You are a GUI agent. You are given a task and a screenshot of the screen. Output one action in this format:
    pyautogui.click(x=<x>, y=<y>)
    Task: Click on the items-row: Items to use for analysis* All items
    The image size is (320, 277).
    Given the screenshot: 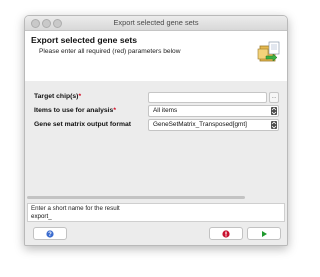 What is the action you would take?
    pyautogui.click(x=157, y=111)
    